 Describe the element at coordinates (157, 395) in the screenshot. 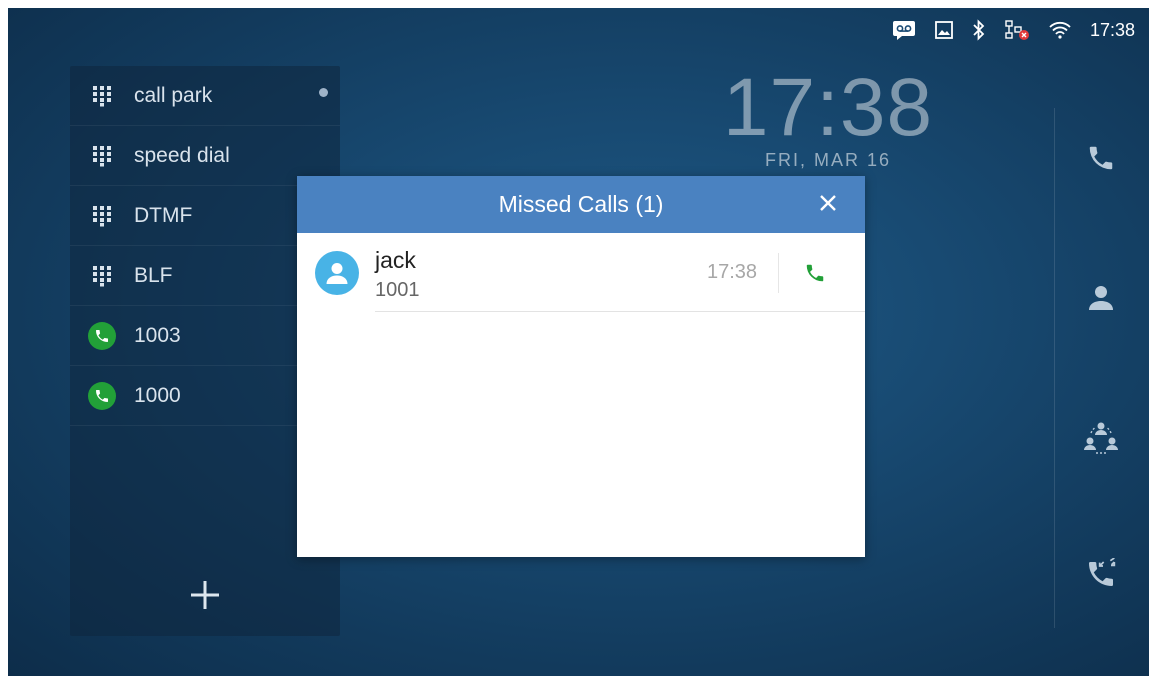

I see `panel-item-label: 1000` at that location.